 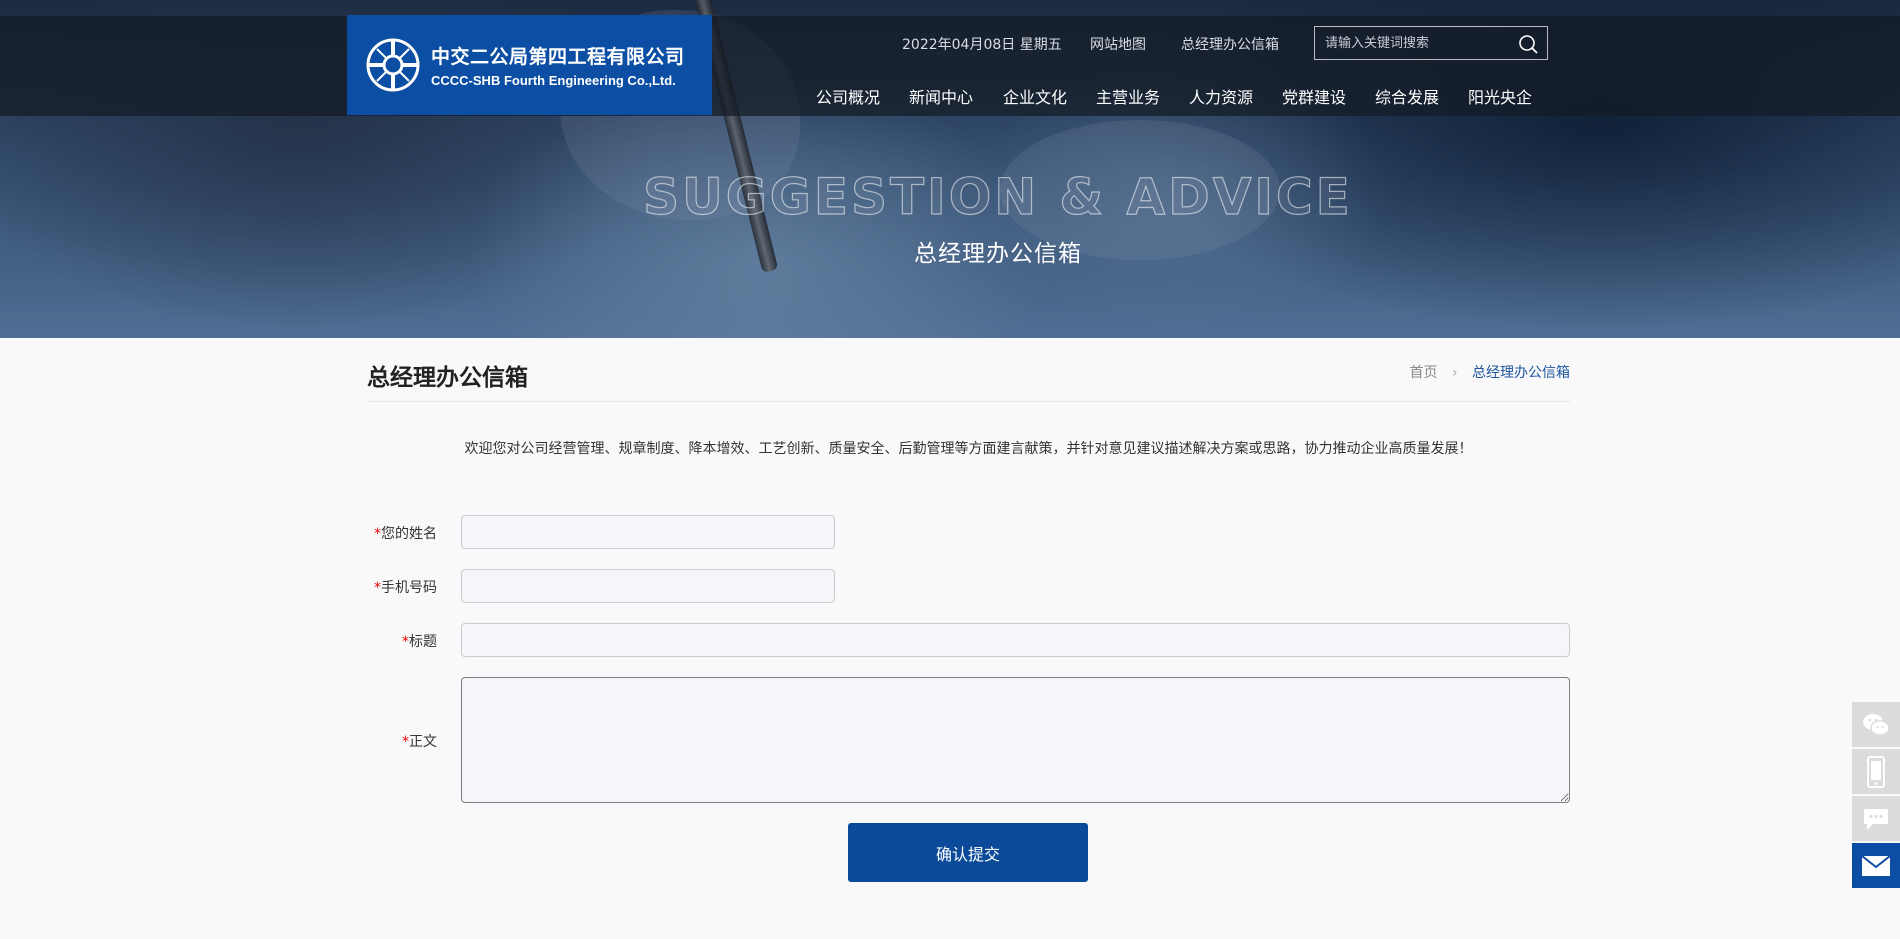 I want to click on breadcrumb: 首页 › 总经理办公信箱, so click(x=1489, y=372).